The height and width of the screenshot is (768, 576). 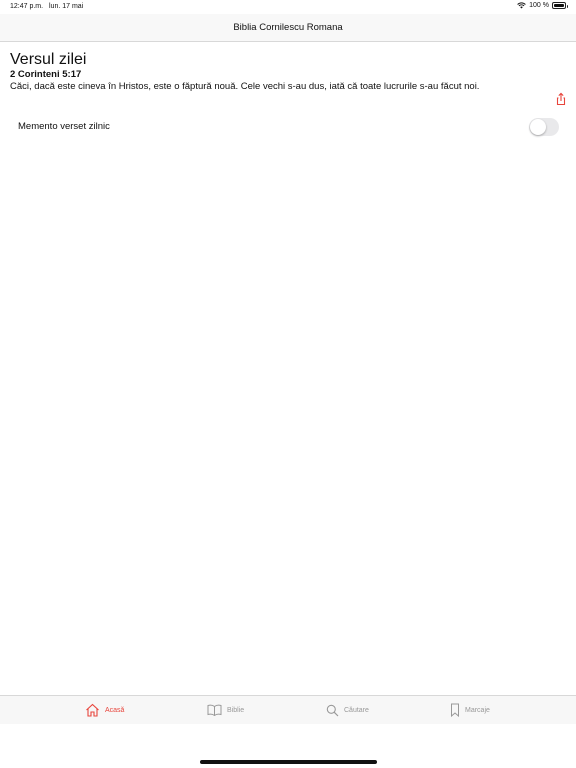 What do you see at coordinates (538, 127) in the screenshot?
I see `toggle-knob` at bounding box center [538, 127].